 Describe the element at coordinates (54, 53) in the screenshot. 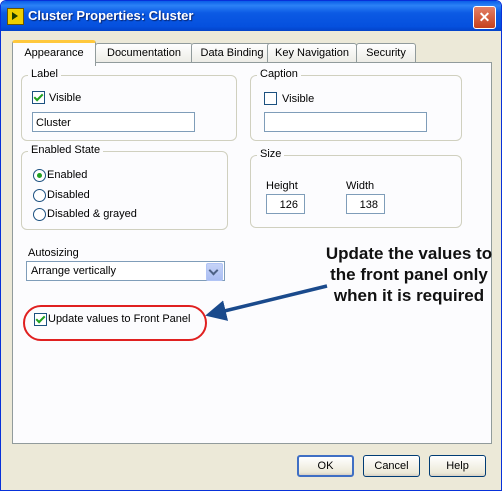

I see `tab-appearance: Appearance` at that location.